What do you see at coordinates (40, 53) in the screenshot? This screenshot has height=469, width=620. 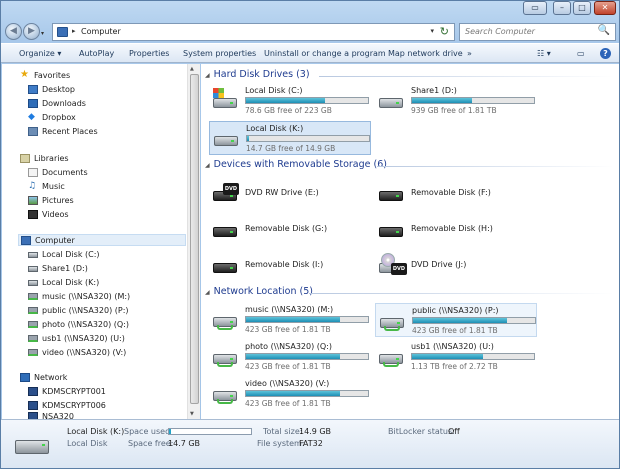 I see `organize-menu: Organize ▾` at bounding box center [40, 53].